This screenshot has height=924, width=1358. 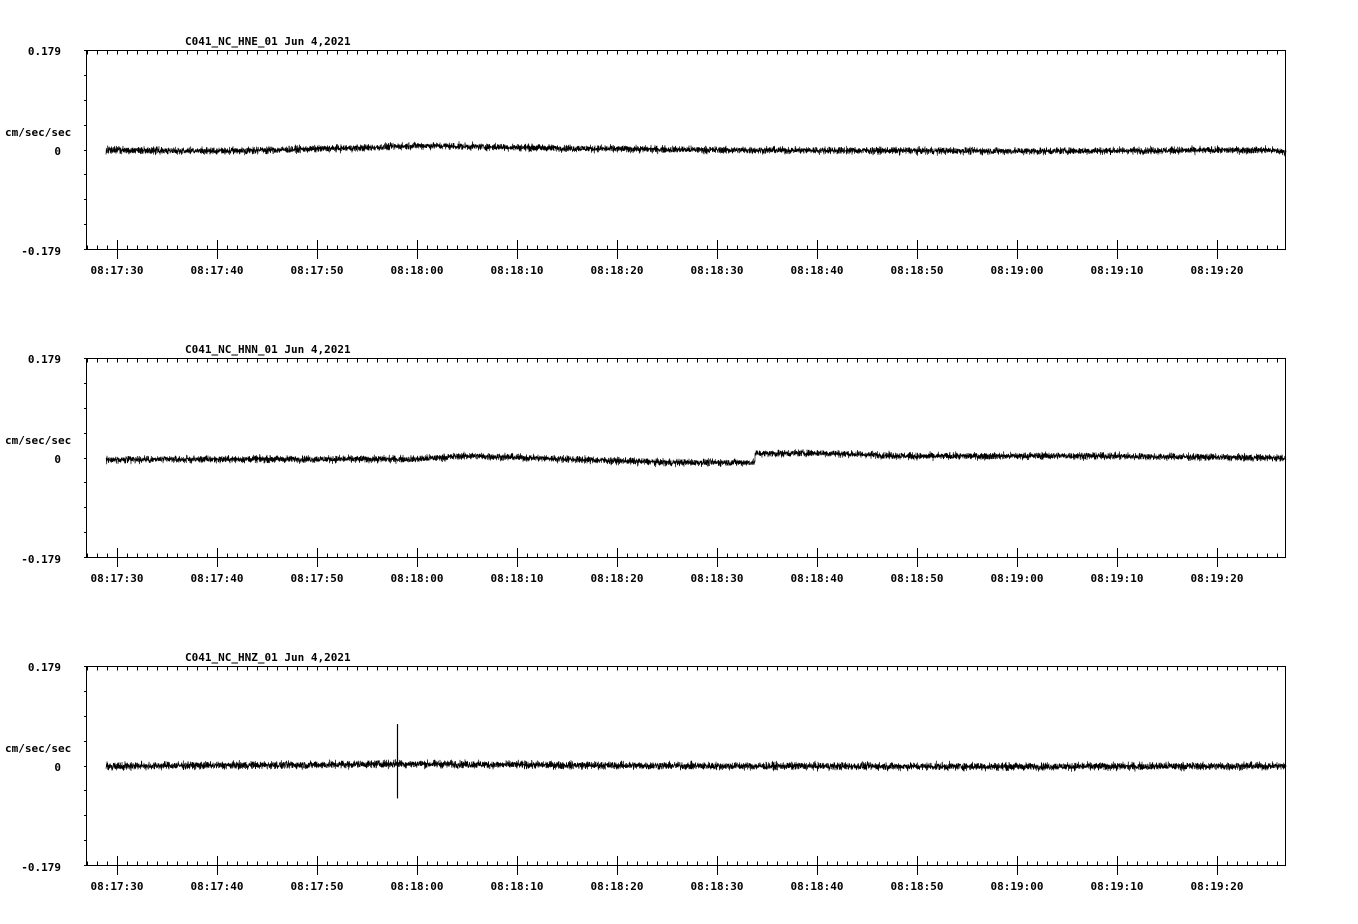 I want to click on panel-title: C041_NC_HNE_01 Jun 4,2021, so click(x=268, y=41).